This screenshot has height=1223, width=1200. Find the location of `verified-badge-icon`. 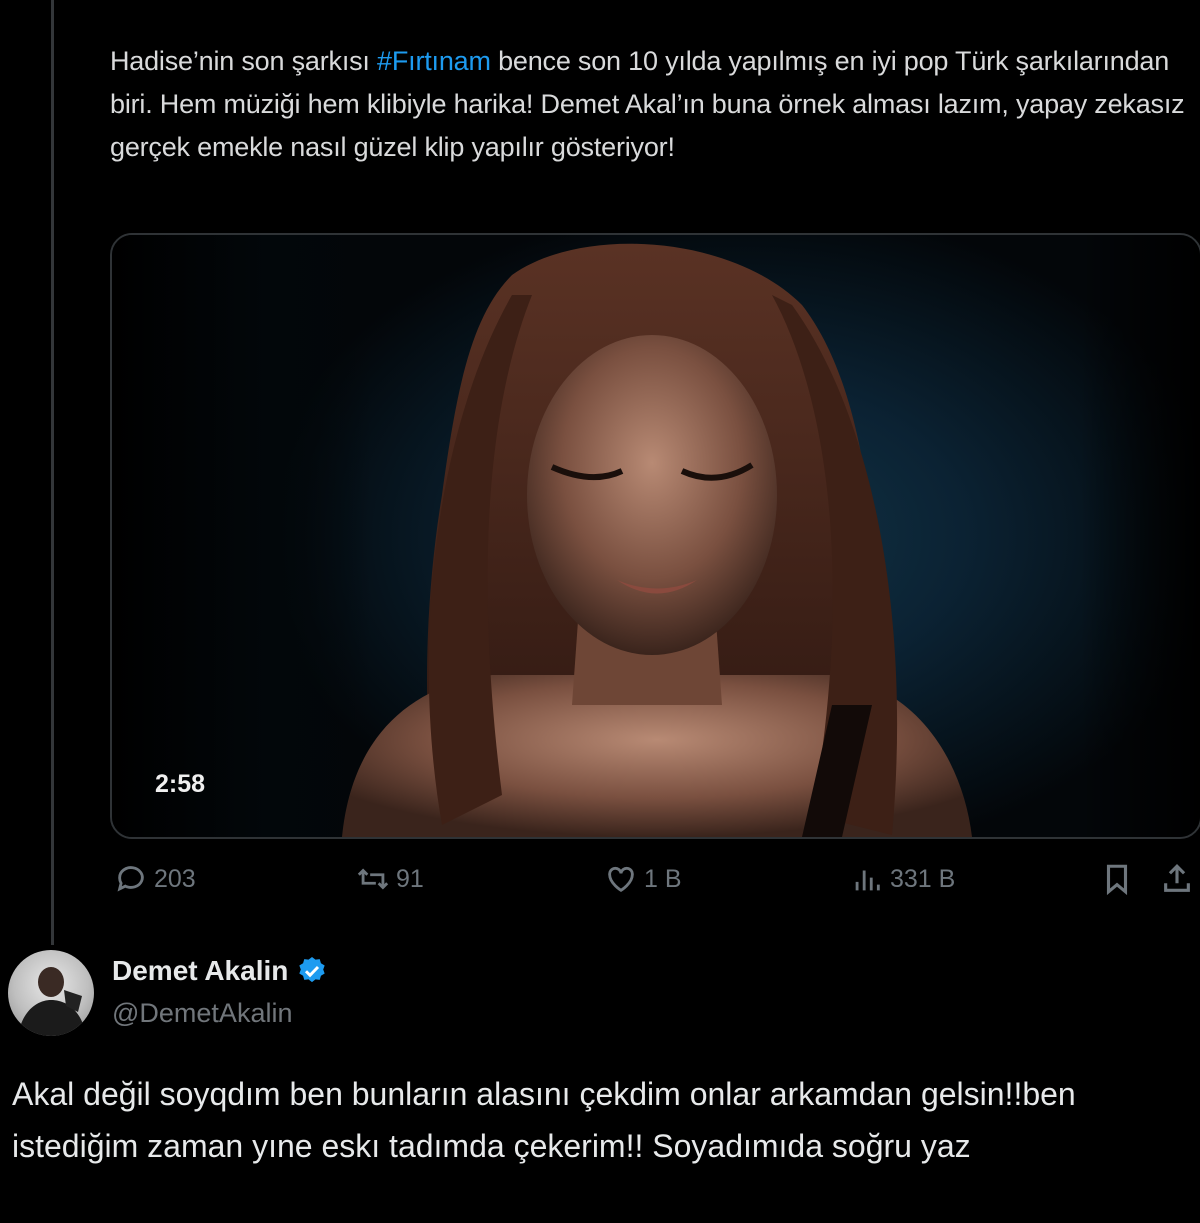

verified-badge-icon is located at coordinates (312, 970).